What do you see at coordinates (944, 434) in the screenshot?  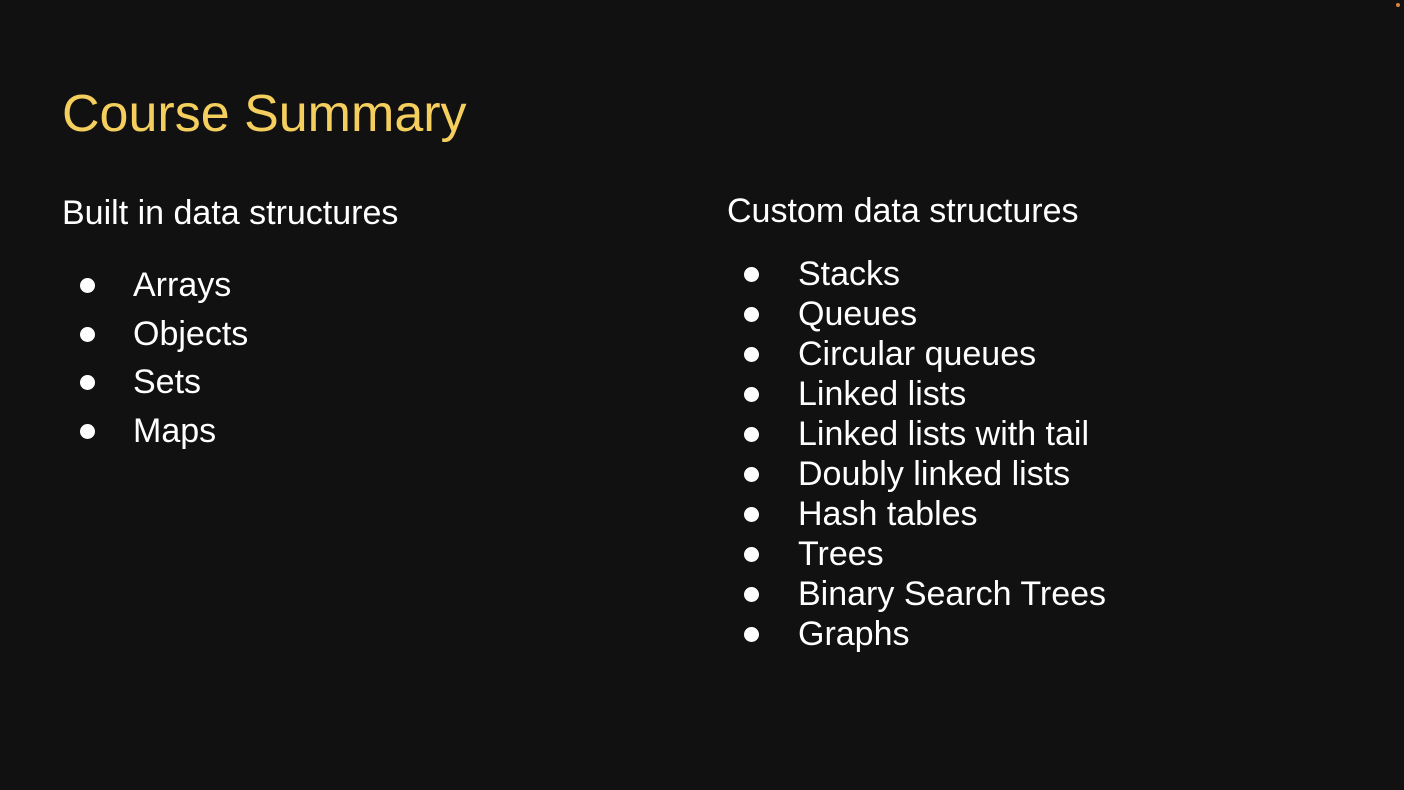 I see `list-item-label: Linked lists with tail` at bounding box center [944, 434].